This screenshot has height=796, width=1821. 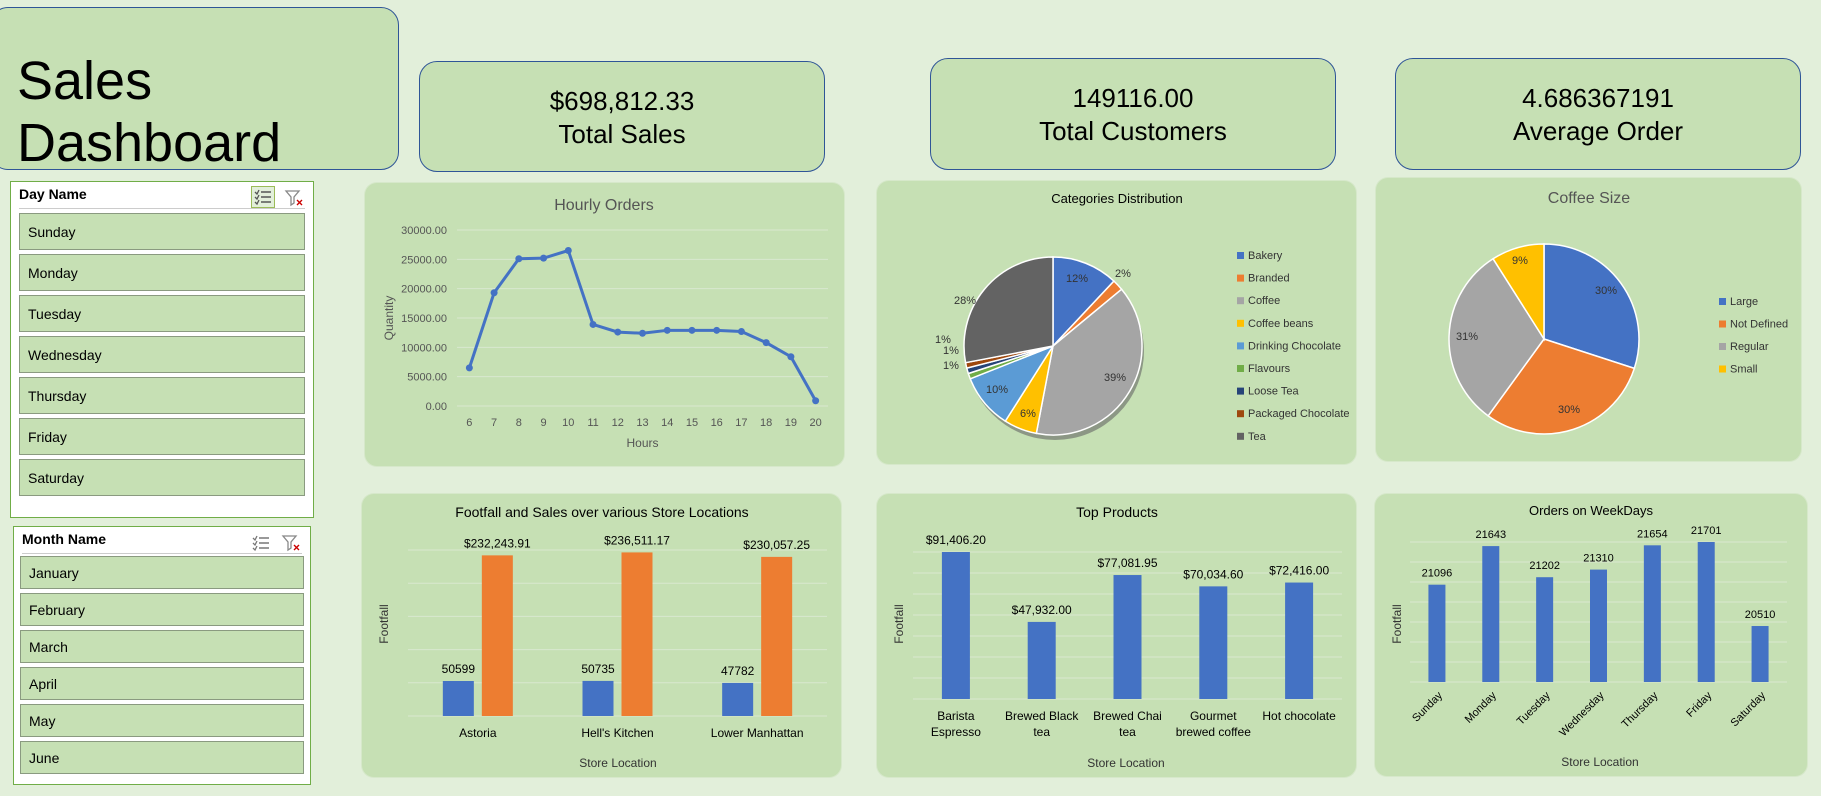 I want to click on x-tick-label: 13, so click(x=642, y=423).